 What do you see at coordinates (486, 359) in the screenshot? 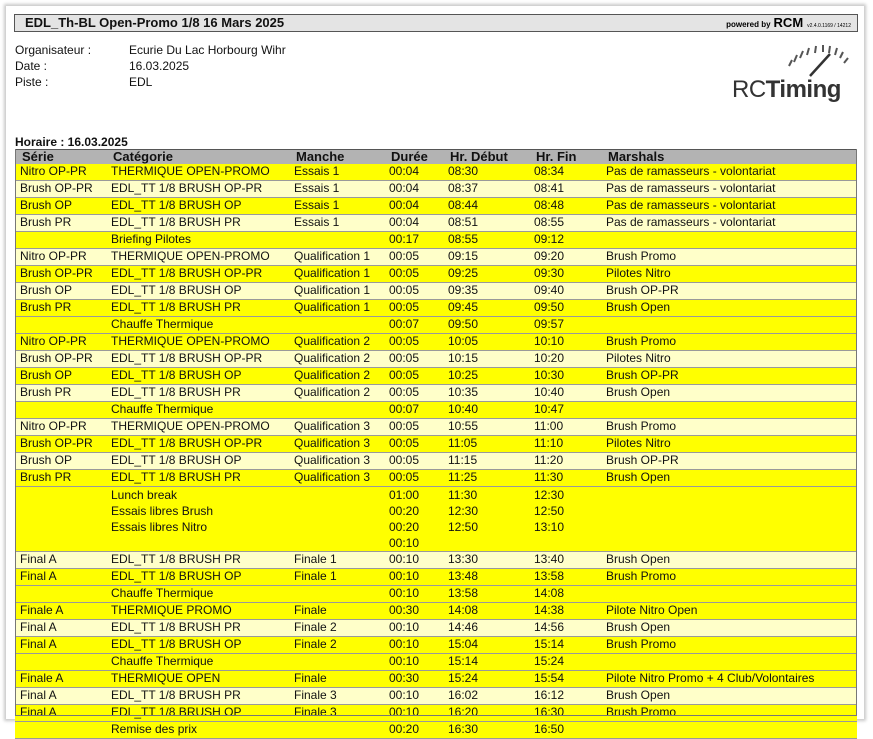
I see `cell-debut: 10:15` at bounding box center [486, 359].